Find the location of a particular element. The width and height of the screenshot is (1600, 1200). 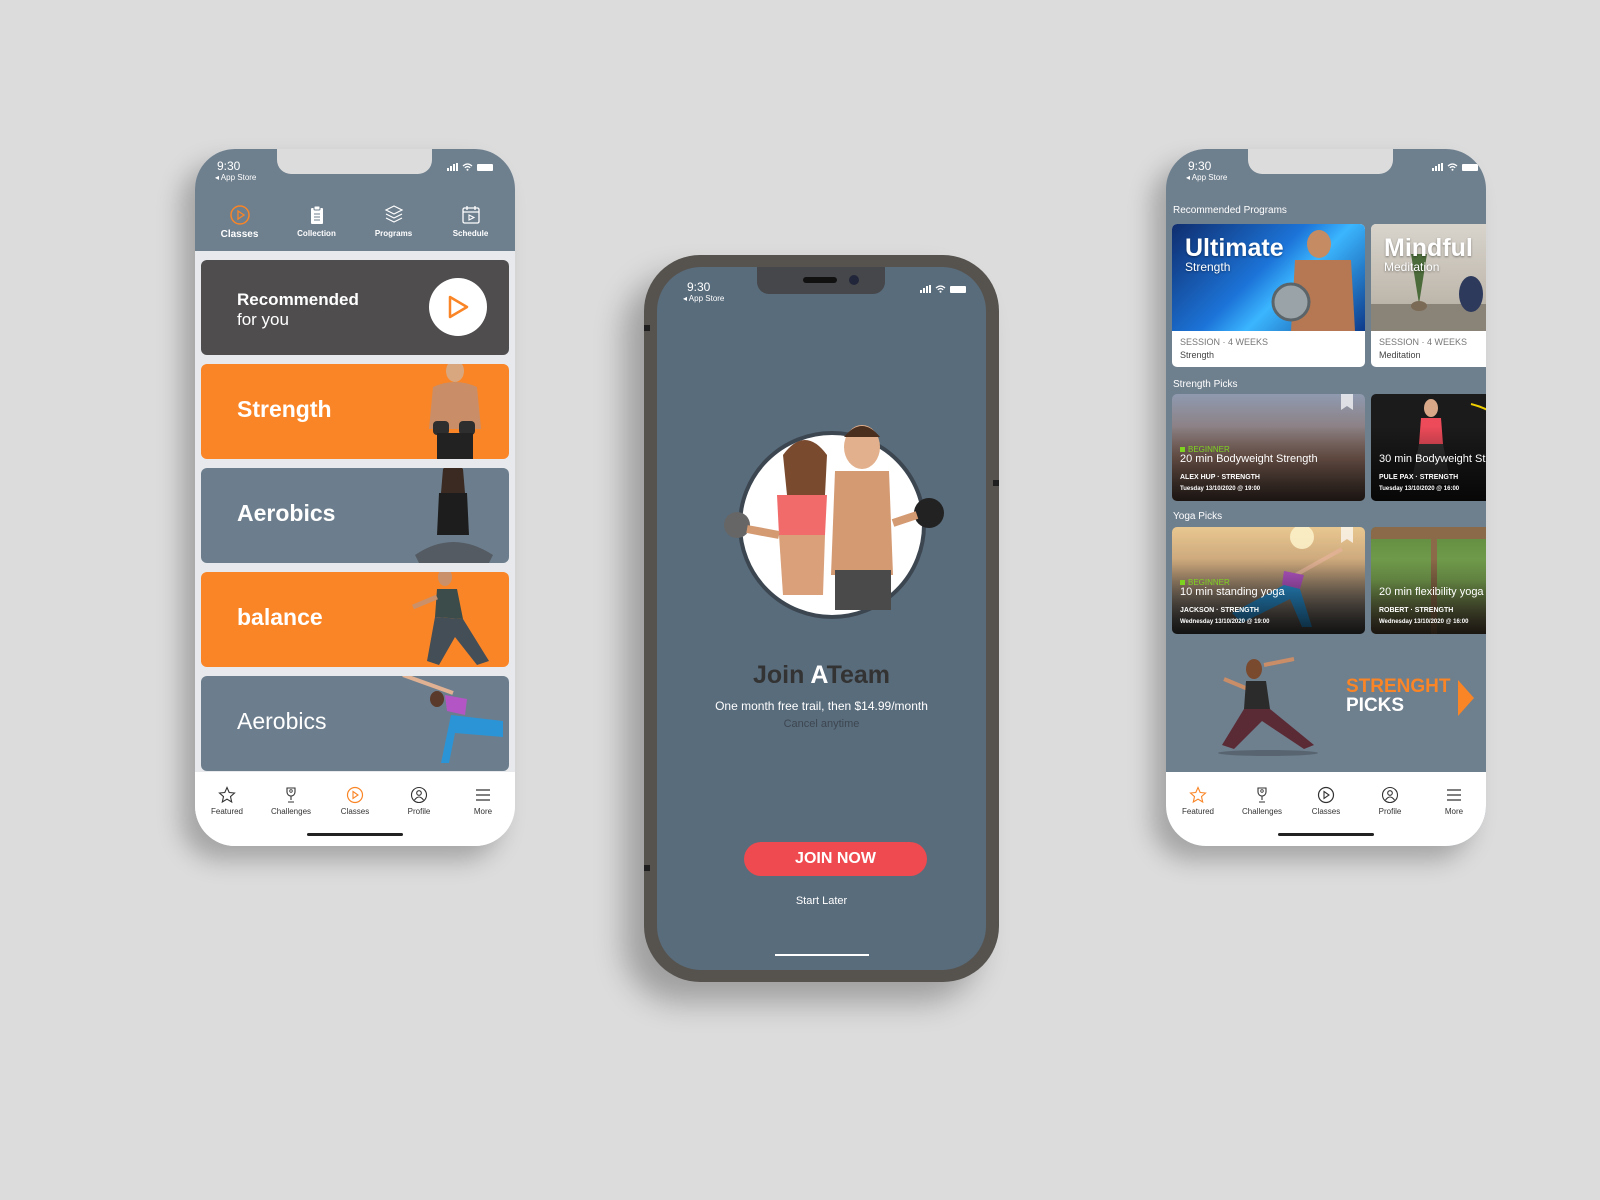

chevron-right-icon is located at coordinates (1466, 698).